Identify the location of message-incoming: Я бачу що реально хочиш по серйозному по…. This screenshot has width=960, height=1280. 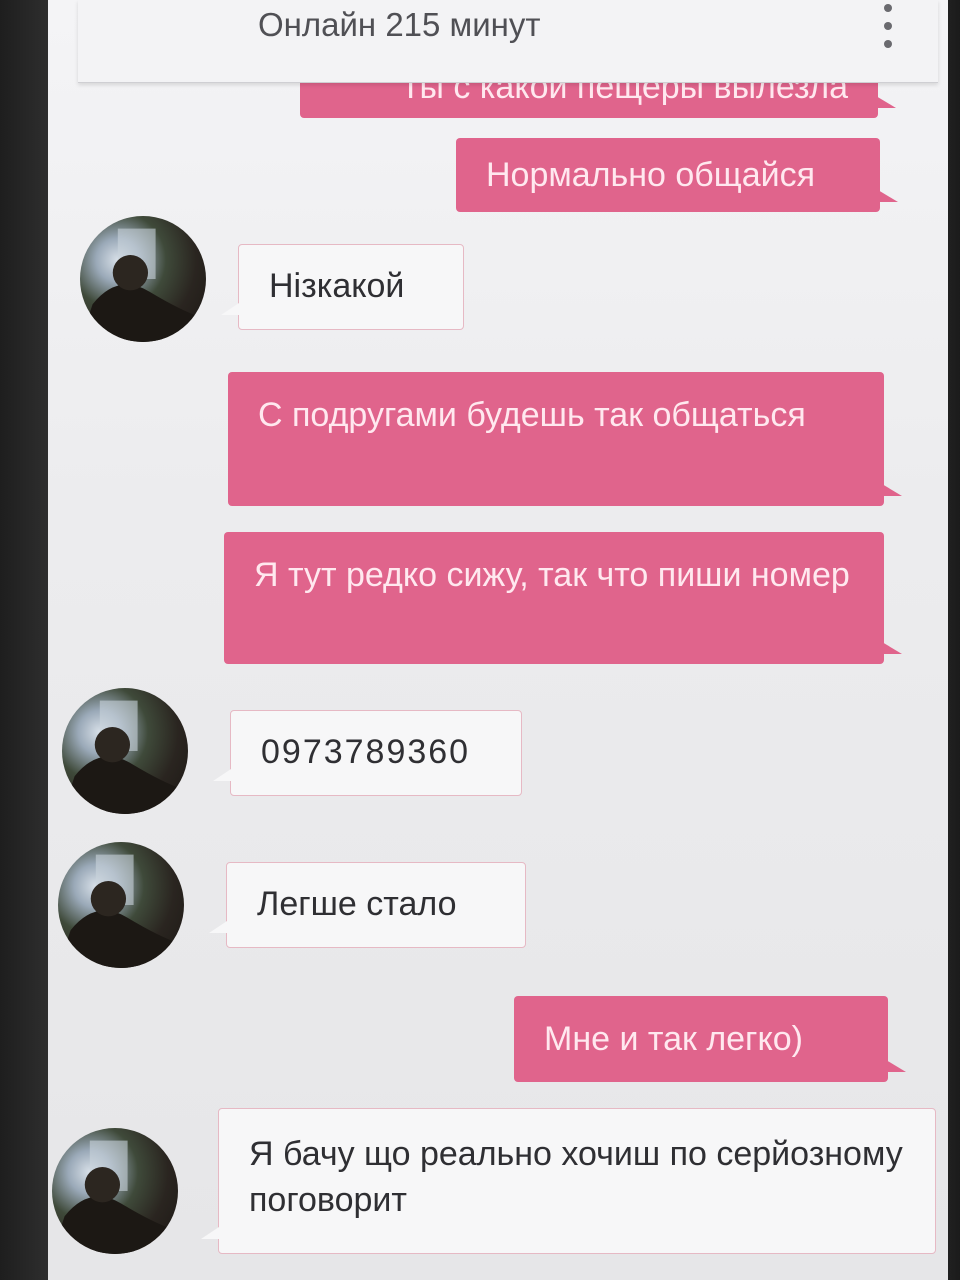
(568, 1181).